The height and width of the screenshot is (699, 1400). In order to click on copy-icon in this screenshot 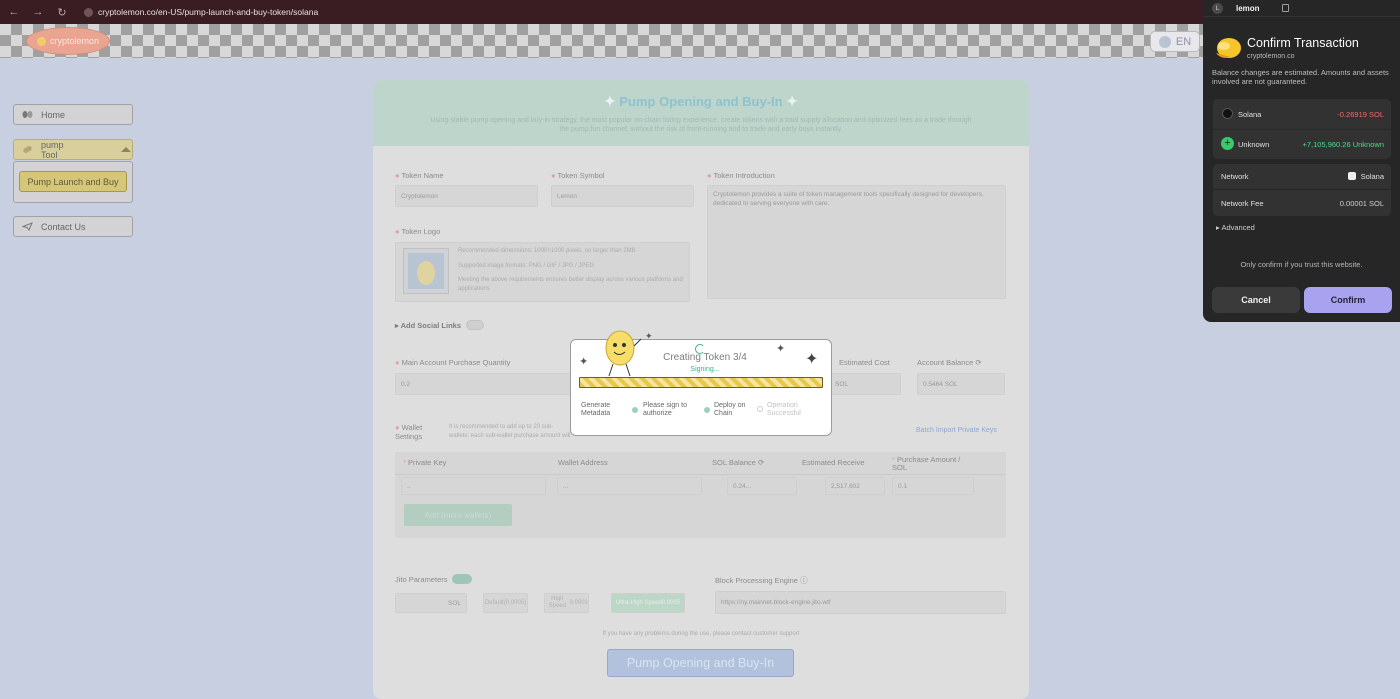, I will do `click(1285, 8)`.